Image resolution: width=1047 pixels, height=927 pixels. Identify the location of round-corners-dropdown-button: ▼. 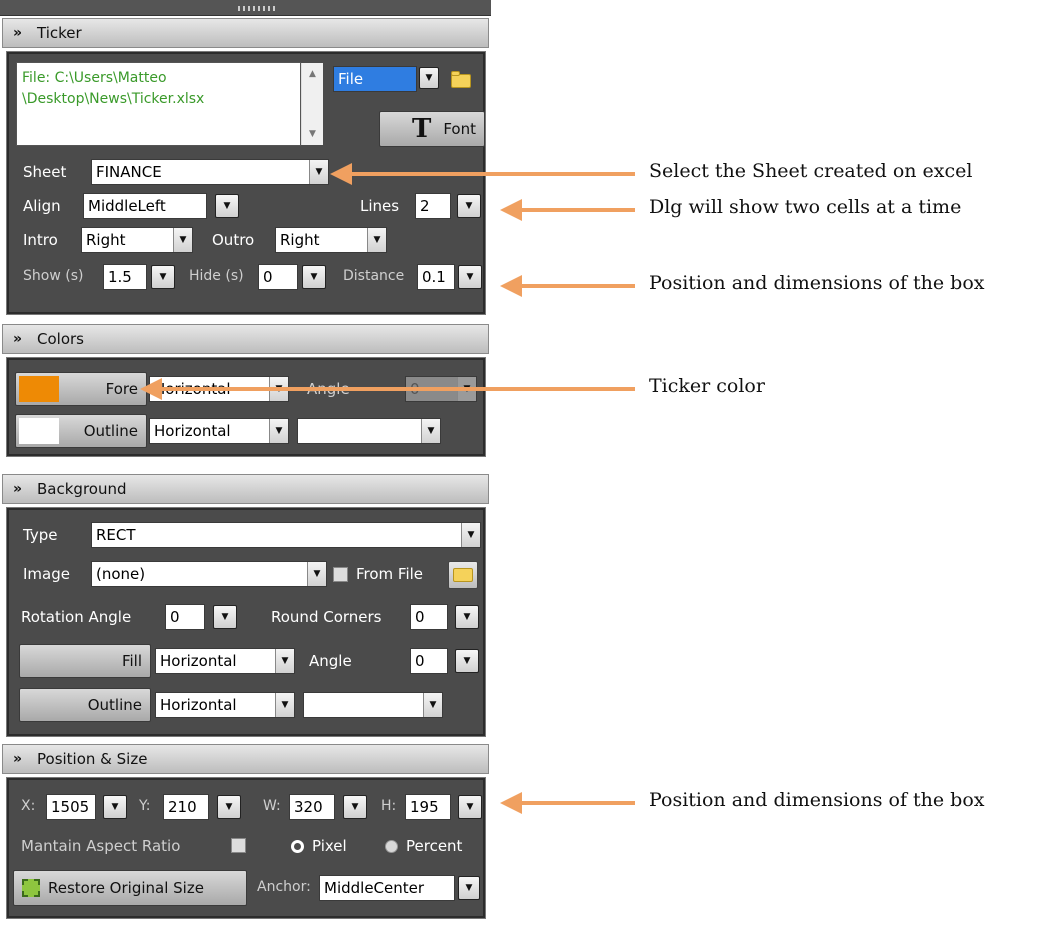
(467, 617).